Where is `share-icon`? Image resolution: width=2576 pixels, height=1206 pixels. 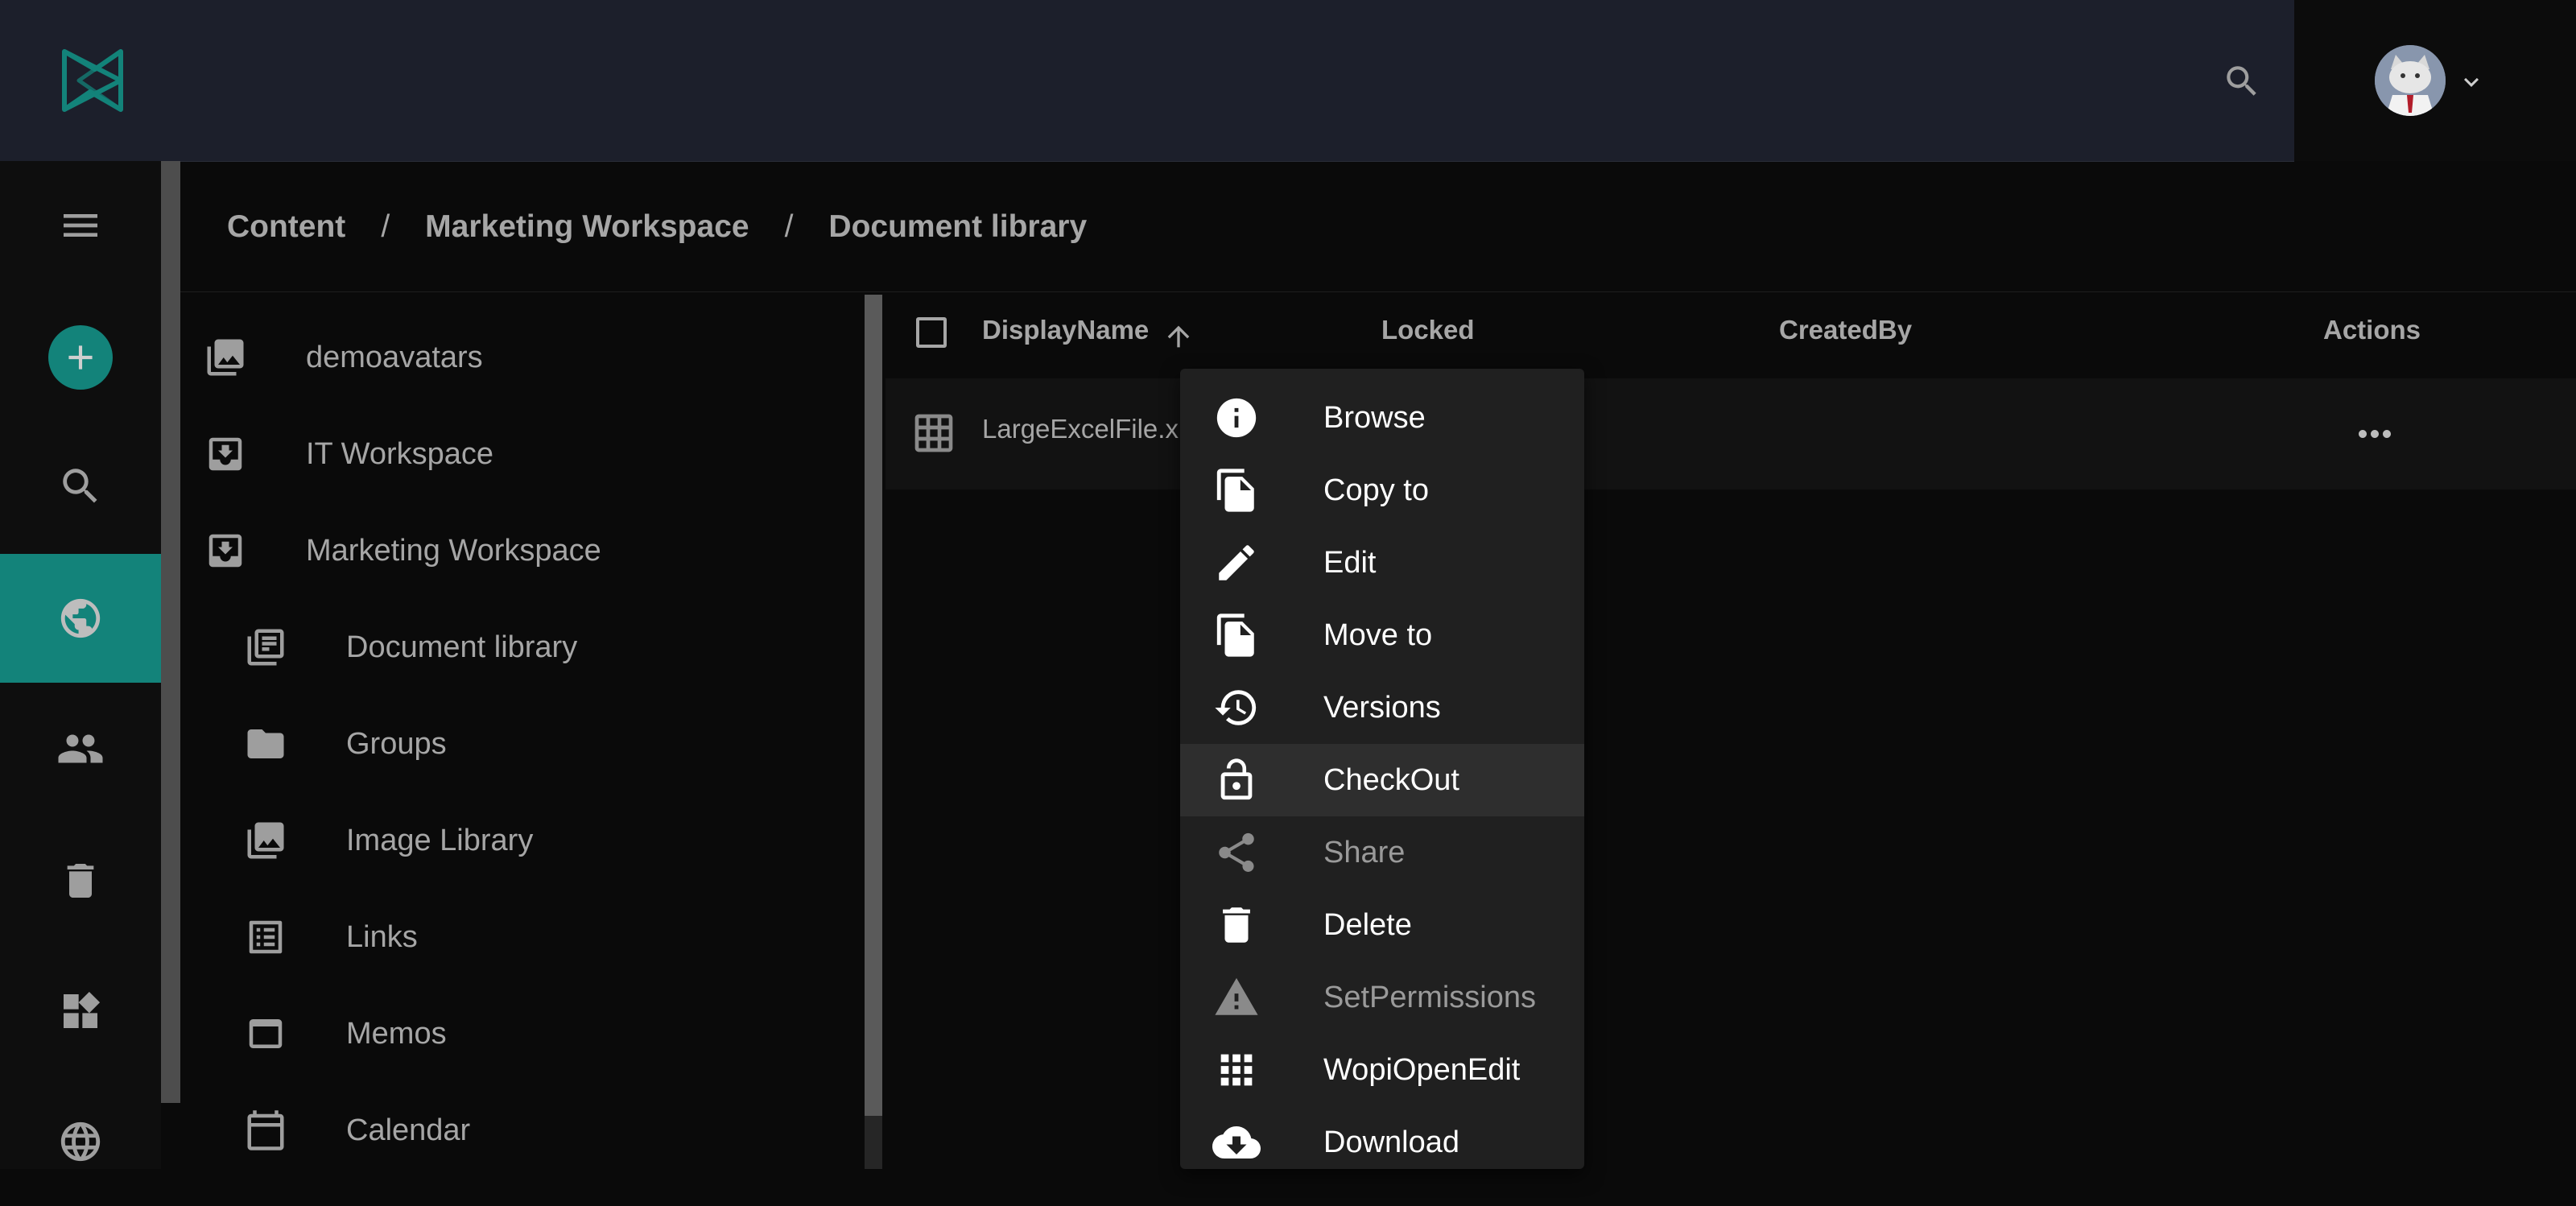 share-icon is located at coordinates (1236, 852).